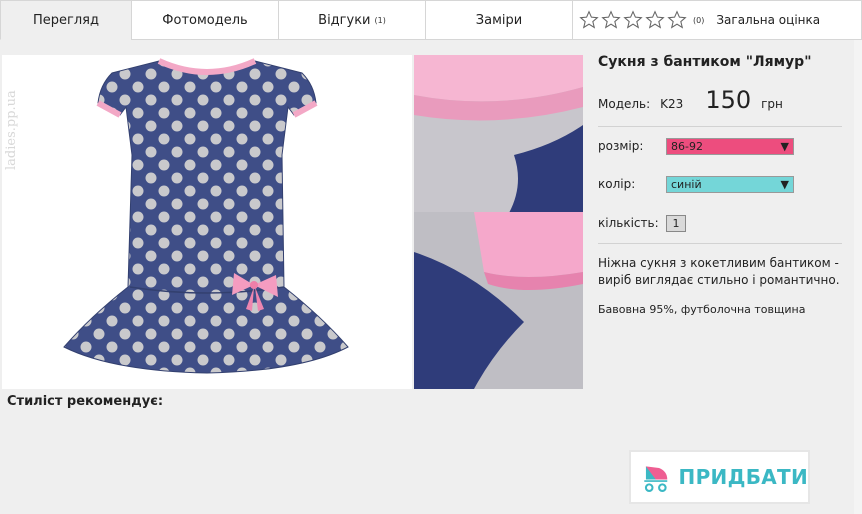 The height and width of the screenshot is (514, 862). Describe the element at coordinates (687, 146) in the screenshot. I see `size-value: 86-92` at that location.